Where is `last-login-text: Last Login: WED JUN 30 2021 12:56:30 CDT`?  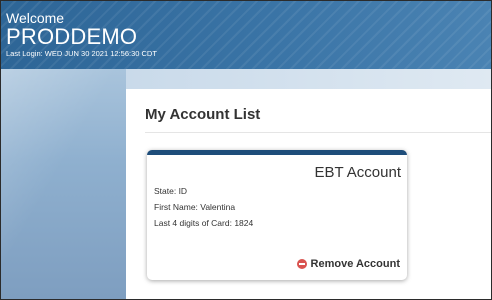
last-login-text: Last Login: WED JUN 30 2021 12:56:30 CDT is located at coordinates (81, 53).